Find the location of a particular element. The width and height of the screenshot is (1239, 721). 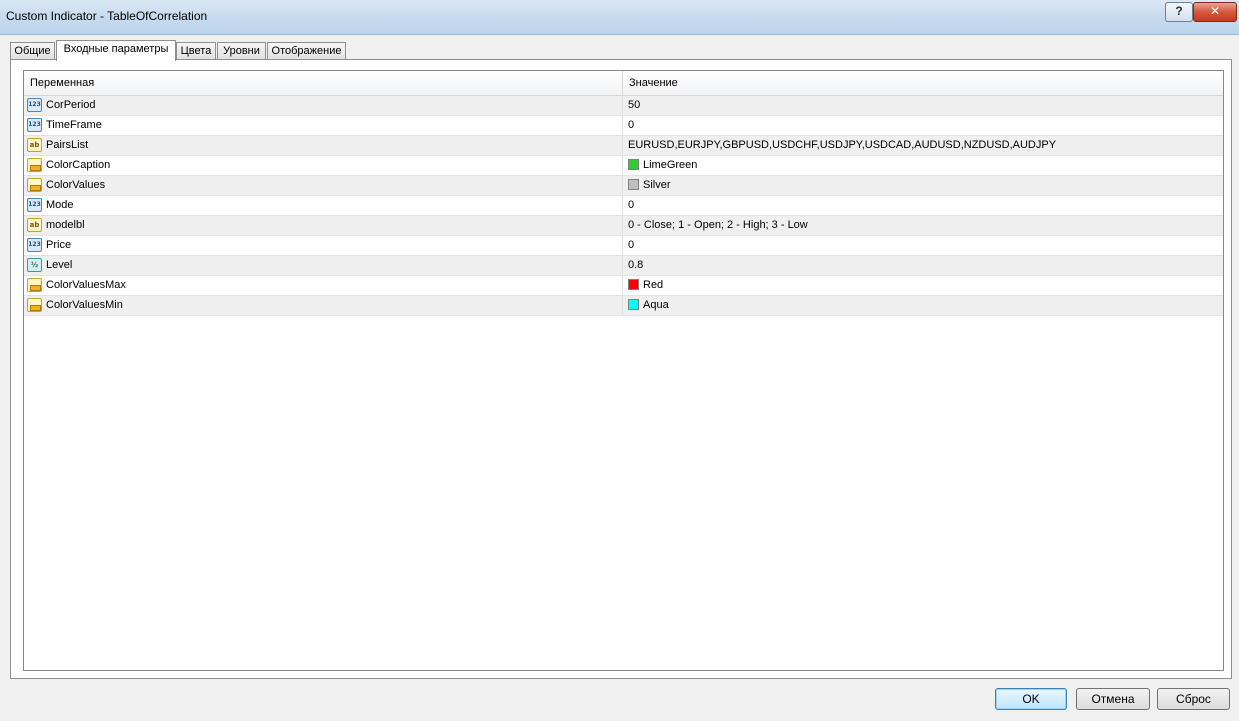

param-value: 0 - Close; 1 - Open; 2 - High; 3 - Low is located at coordinates (718, 225).